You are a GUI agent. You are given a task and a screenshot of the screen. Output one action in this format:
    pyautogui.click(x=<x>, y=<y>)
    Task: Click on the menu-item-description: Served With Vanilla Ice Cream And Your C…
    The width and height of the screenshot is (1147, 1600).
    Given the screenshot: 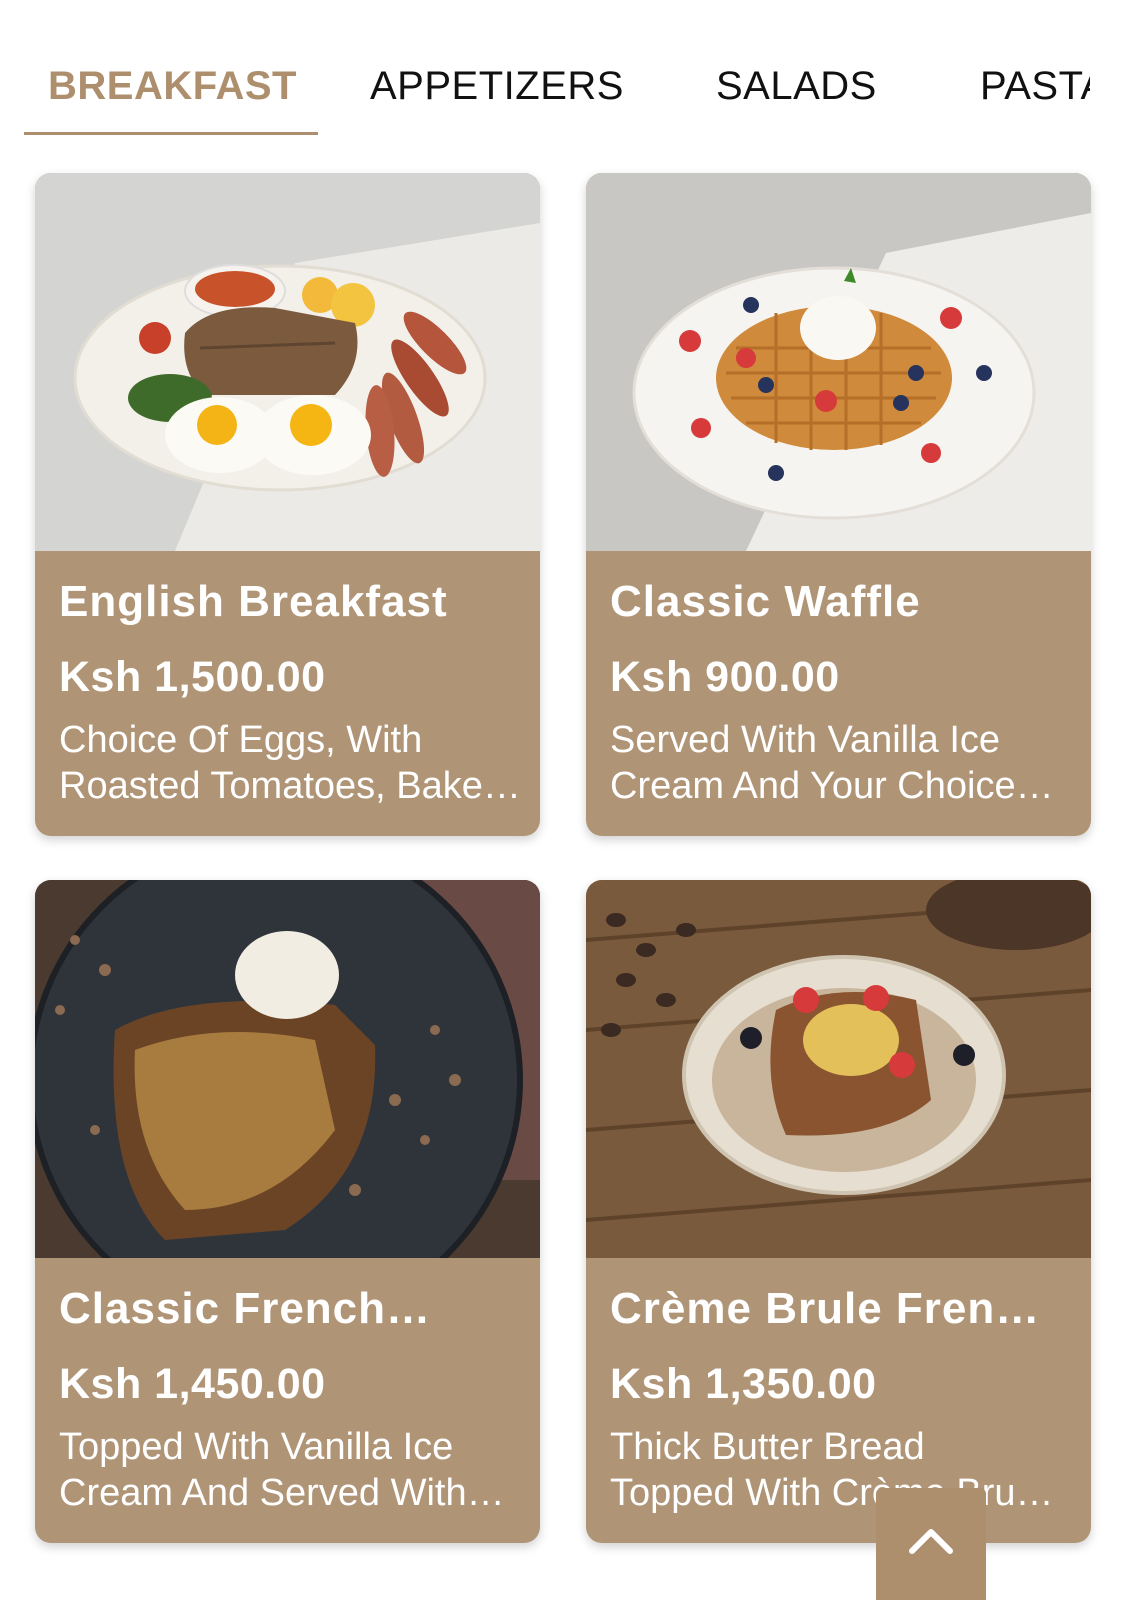 What is the action you would take?
    pyautogui.click(x=832, y=763)
    